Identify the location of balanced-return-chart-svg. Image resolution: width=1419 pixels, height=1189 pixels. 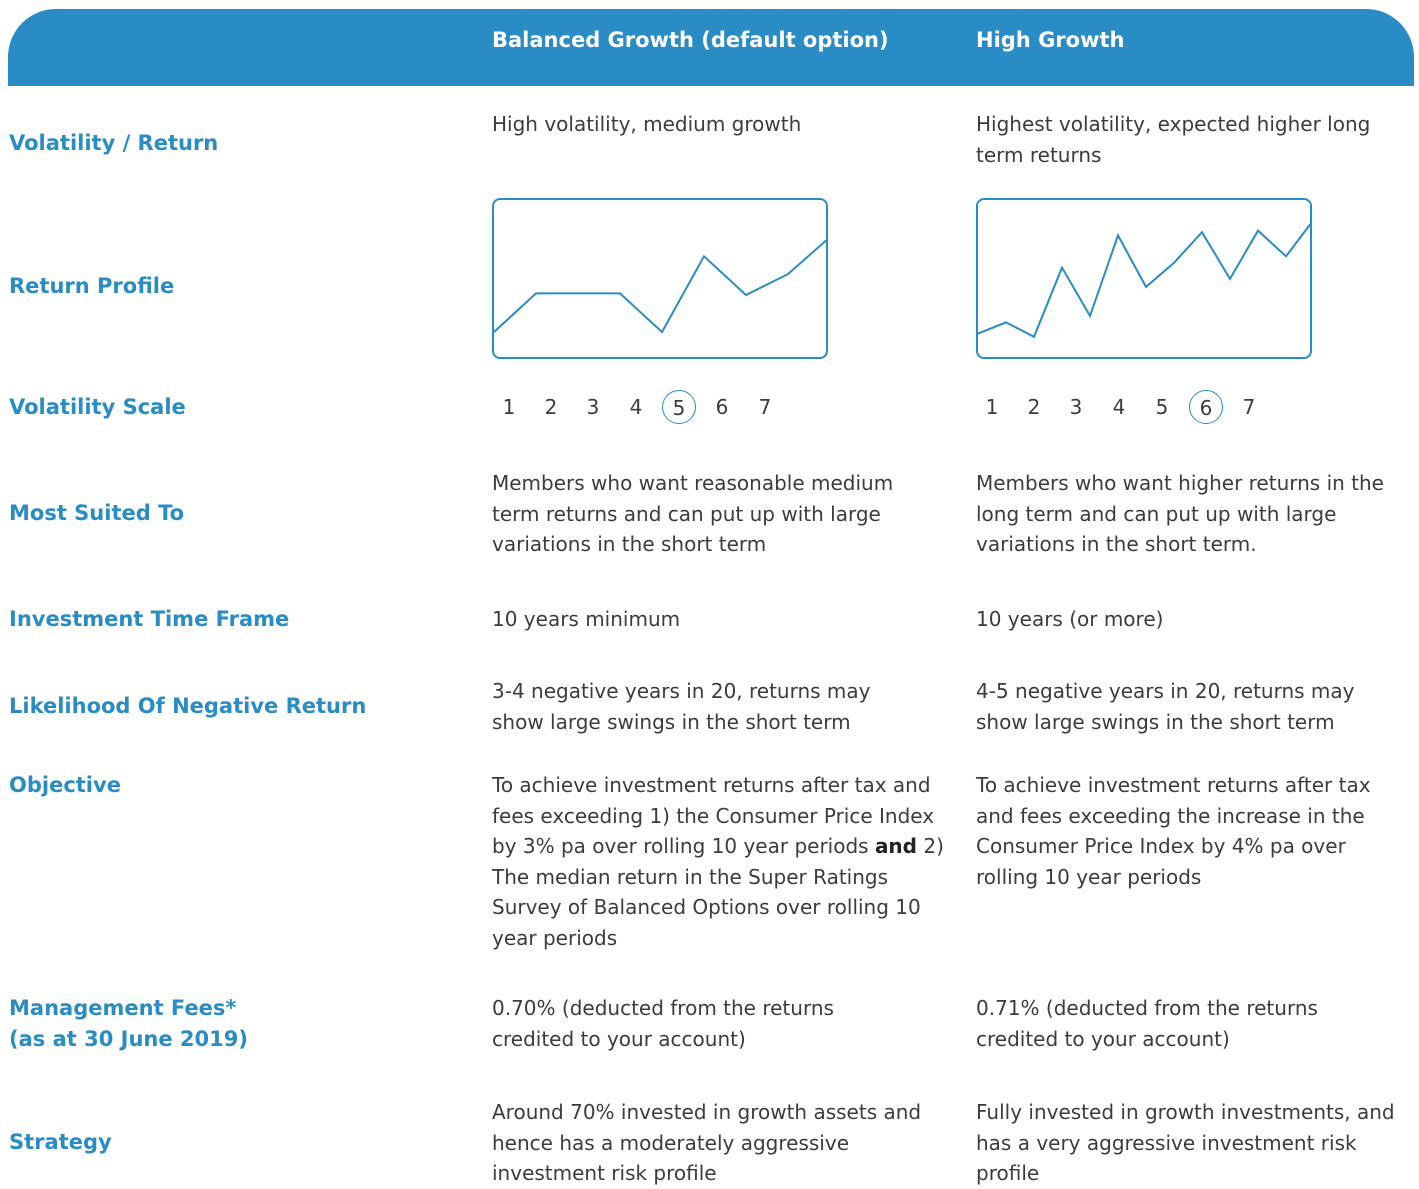
(660, 286).